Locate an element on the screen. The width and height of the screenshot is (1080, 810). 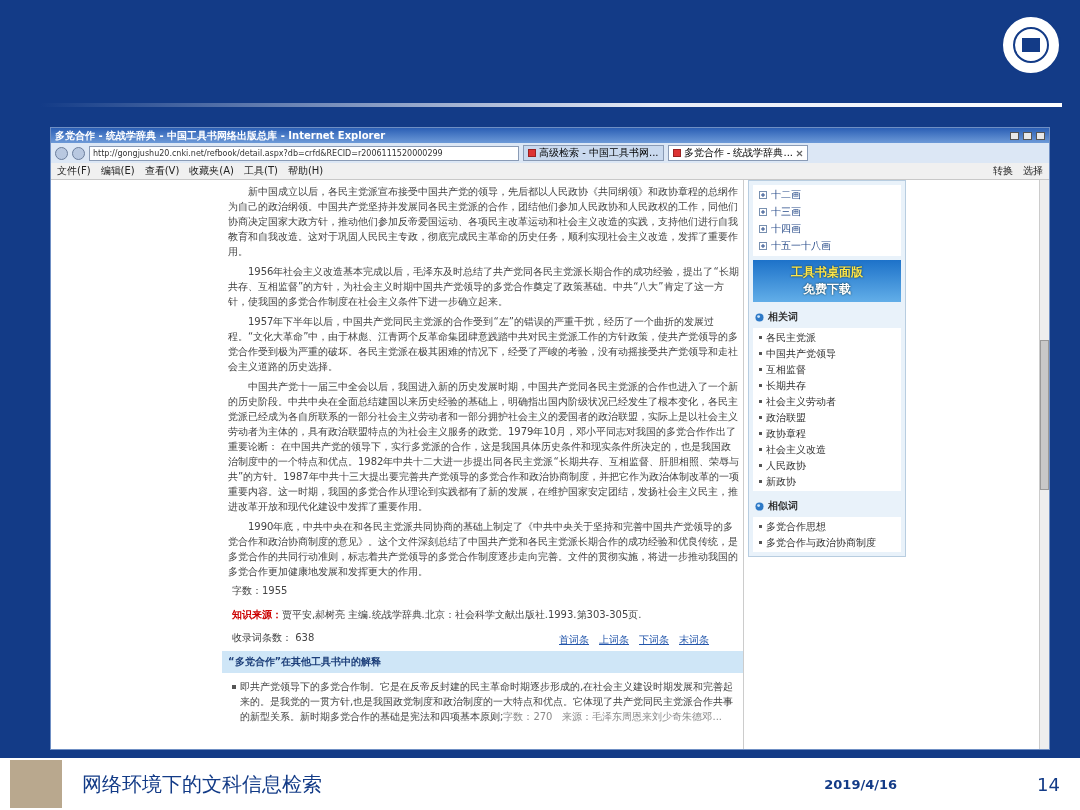
term-link: 社会主义劳动者 is located at coordinates (801, 401).